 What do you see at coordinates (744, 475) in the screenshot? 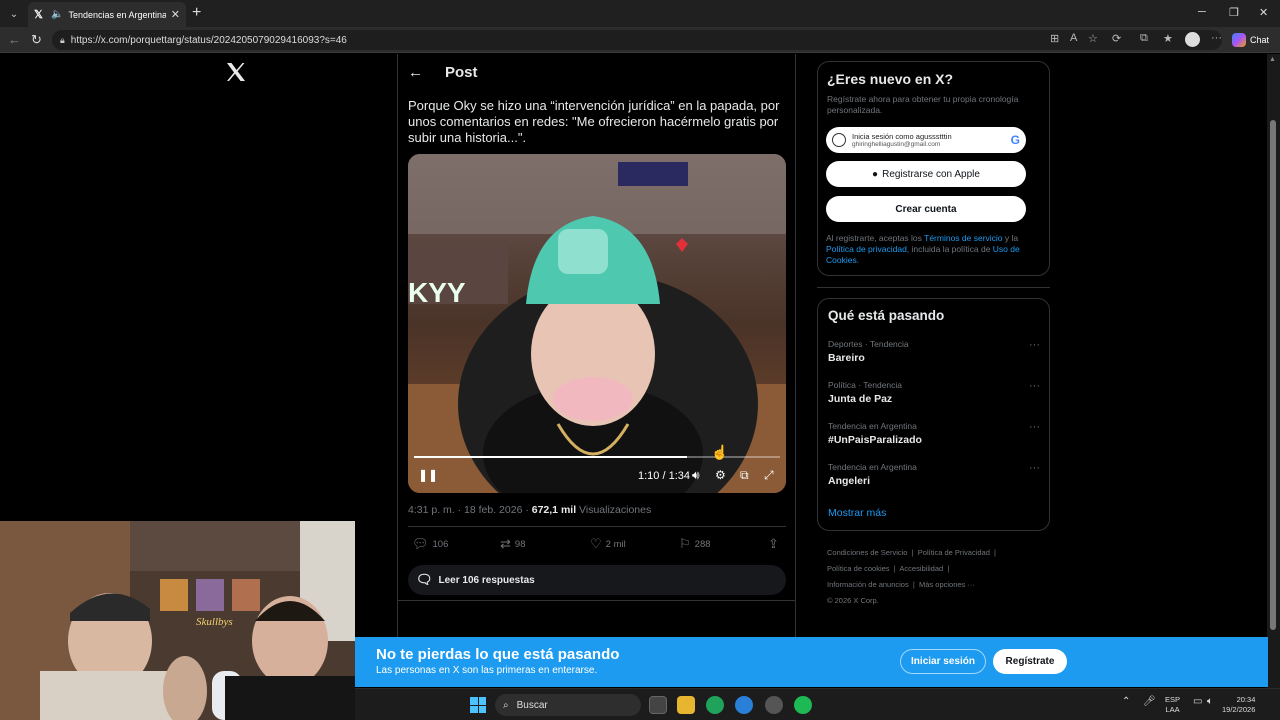
I see `pip-icon: ⧉` at bounding box center [744, 475].